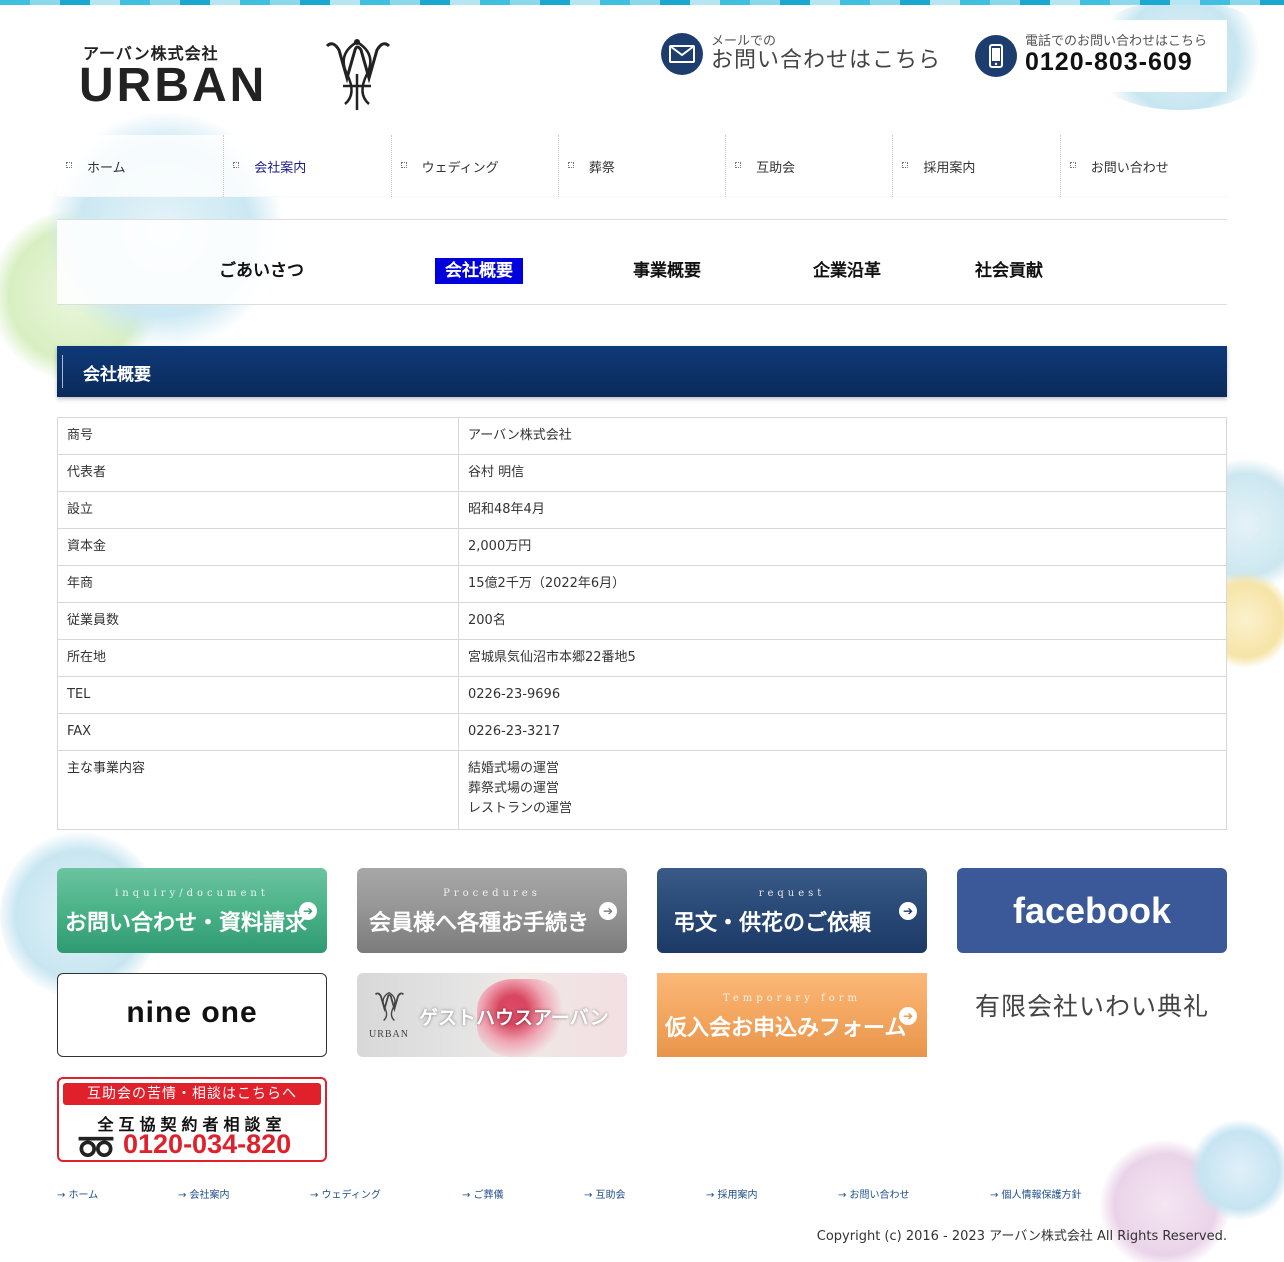 The image size is (1284, 1262). I want to click on table-row: 商号 アーバン株式会社, so click(642, 436).